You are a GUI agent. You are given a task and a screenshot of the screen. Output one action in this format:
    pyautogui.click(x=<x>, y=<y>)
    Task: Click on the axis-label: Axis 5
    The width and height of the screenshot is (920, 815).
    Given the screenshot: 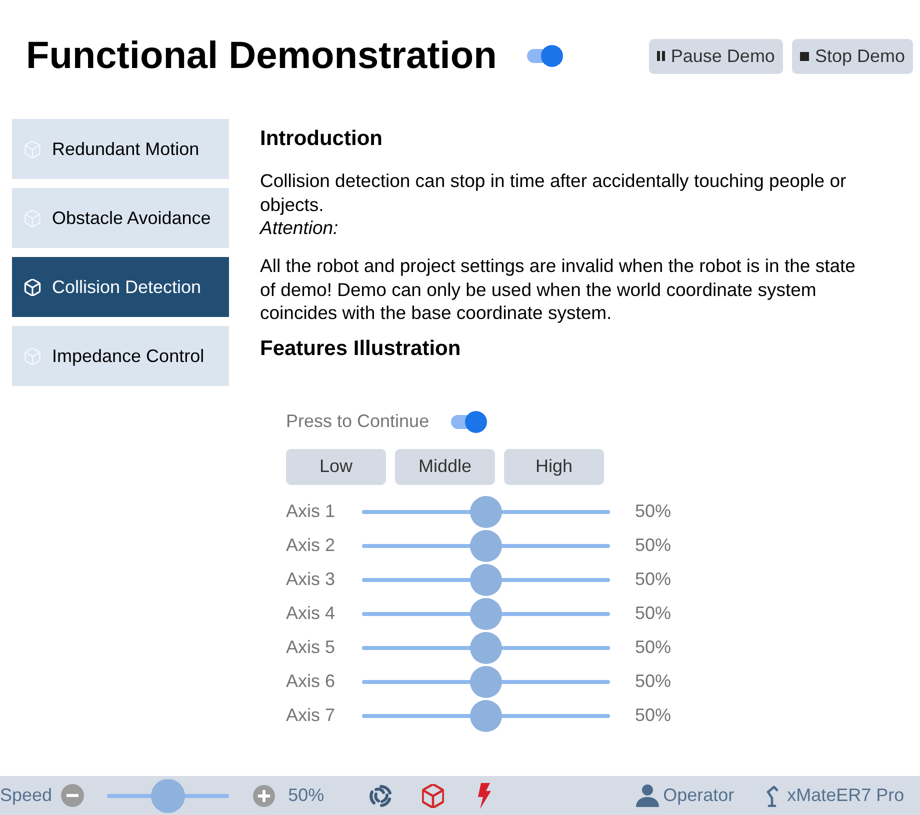 What is the action you would take?
    pyautogui.click(x=311, y=647)
    